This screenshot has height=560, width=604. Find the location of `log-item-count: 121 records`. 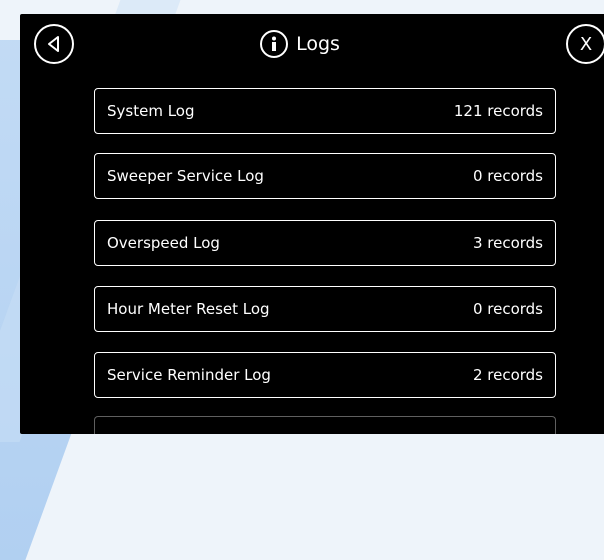

log-item-count: 121 records is located at coordinates (498, 111).